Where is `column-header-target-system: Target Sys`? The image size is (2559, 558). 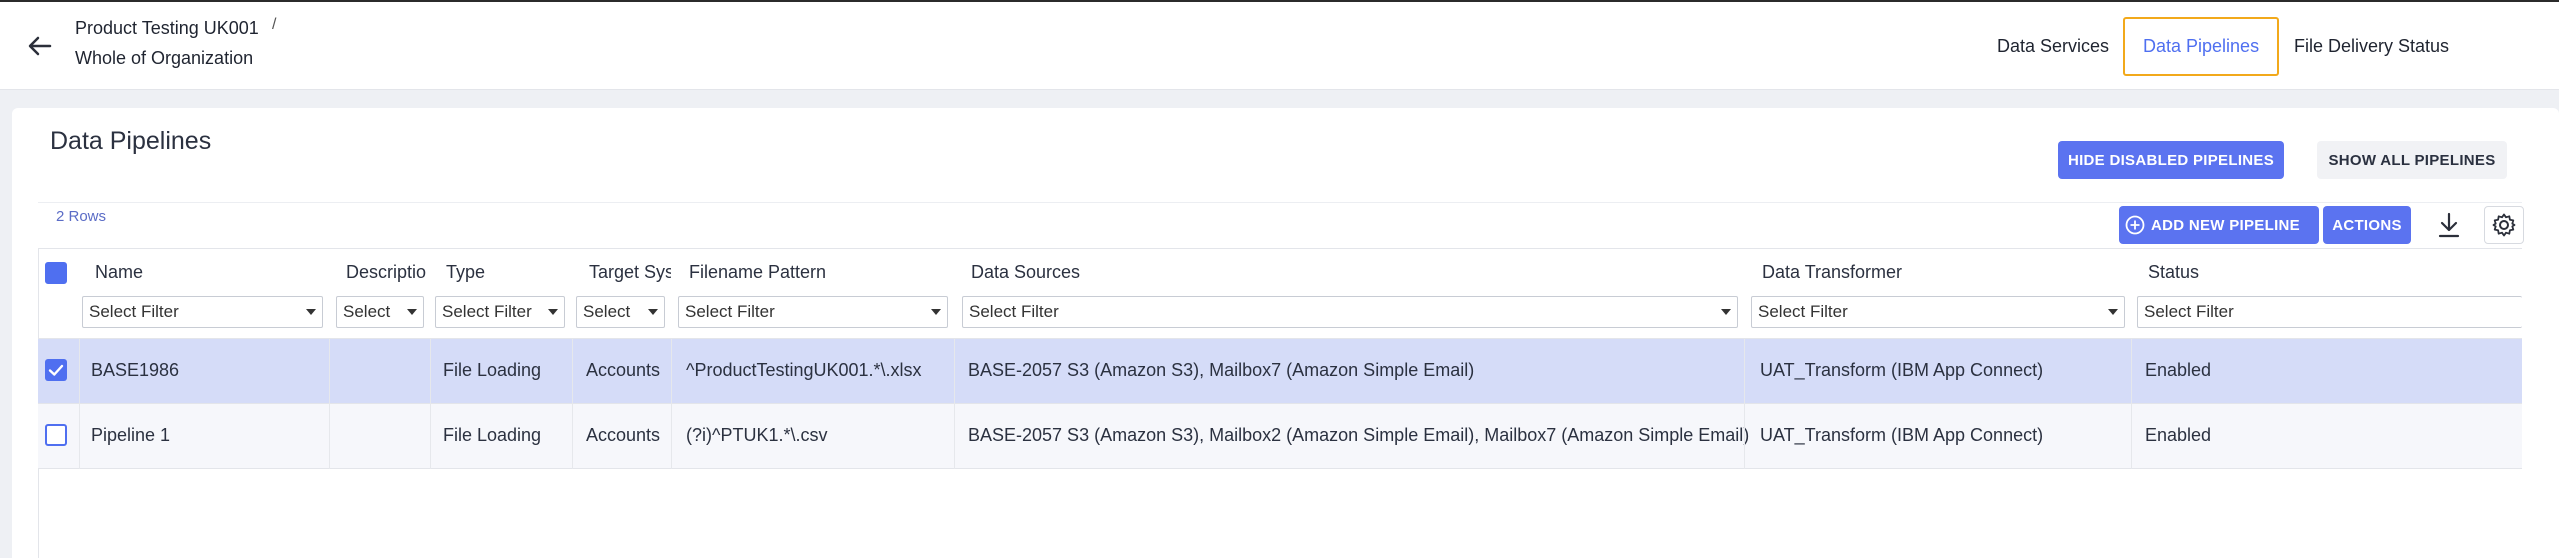
column-header-target-system: Target Sys is located at coordinates (630, 272).